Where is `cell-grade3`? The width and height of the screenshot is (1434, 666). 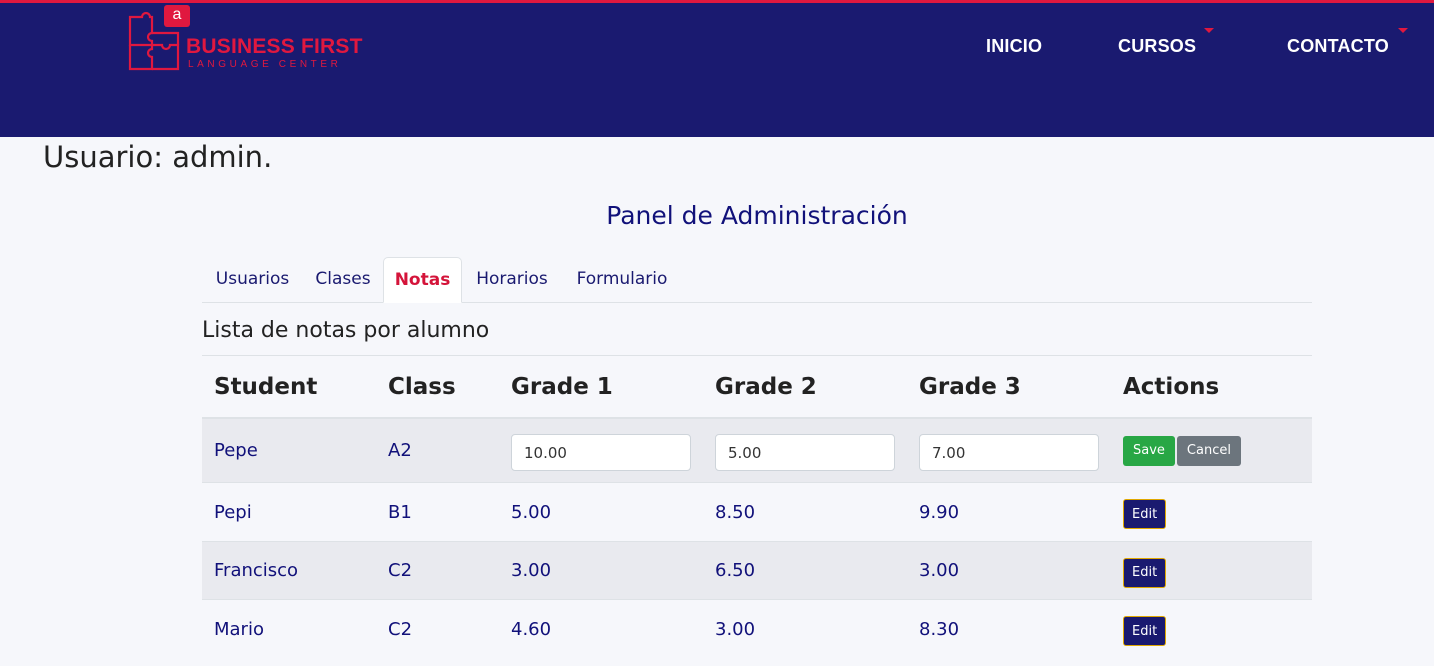 cell-grade3 is located at coordinates (1009, 450).